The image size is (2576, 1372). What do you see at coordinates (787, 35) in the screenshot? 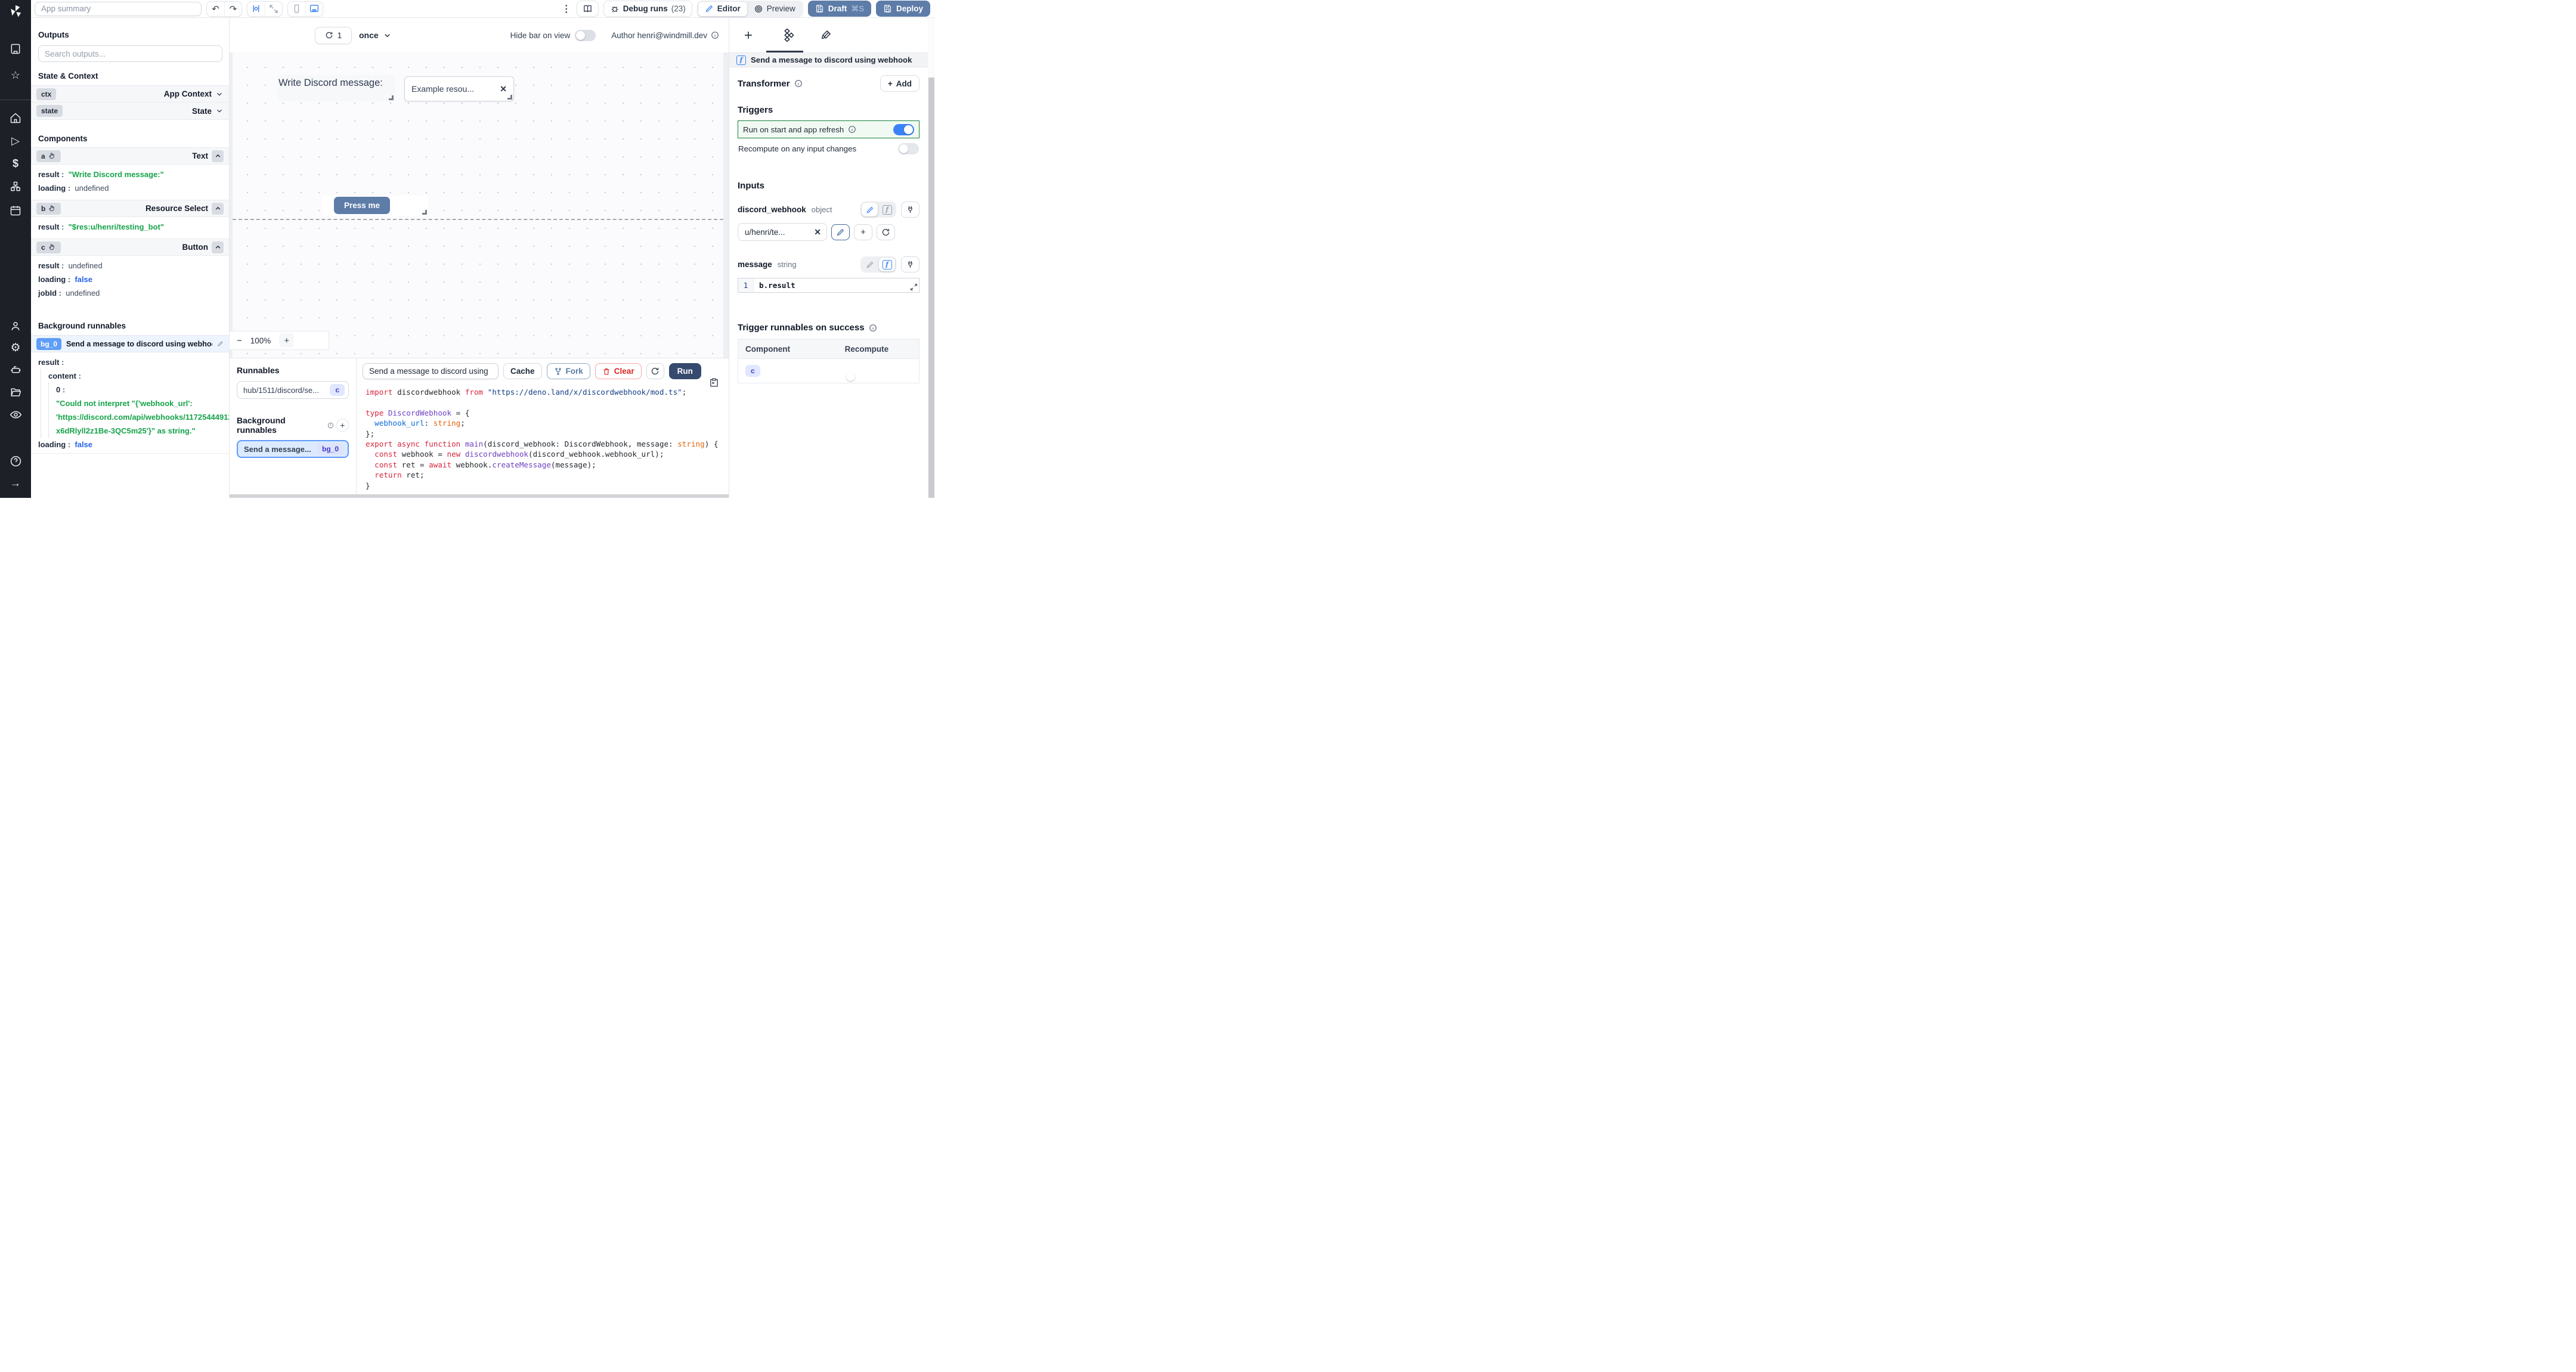
I see `component-settings-tab-icon` at bounding box center [787, 35].